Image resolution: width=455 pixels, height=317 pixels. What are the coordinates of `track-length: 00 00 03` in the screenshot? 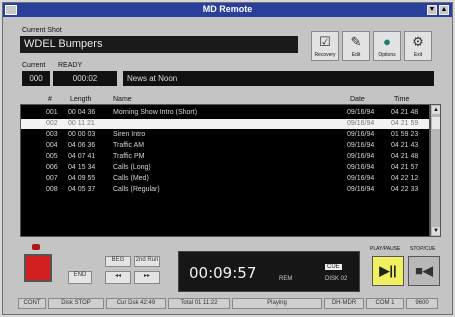 It's located at (82, 134).